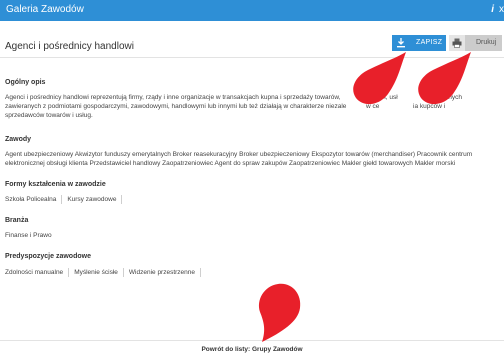  Describe the element at coordinates (429, 42) in the screenshot. I see `save-button-label: ZAPISZ` at that location.